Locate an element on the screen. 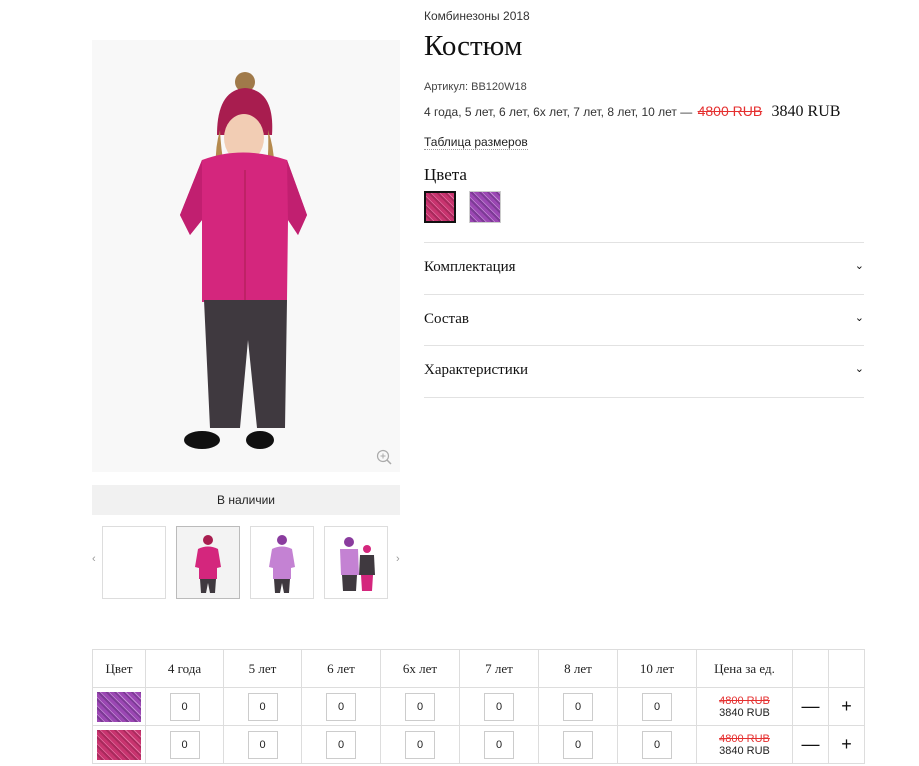 Image resolution: width=919 pixels, height=766 pixels. thumb-next-icon: › is located at coordinates (398, 559).